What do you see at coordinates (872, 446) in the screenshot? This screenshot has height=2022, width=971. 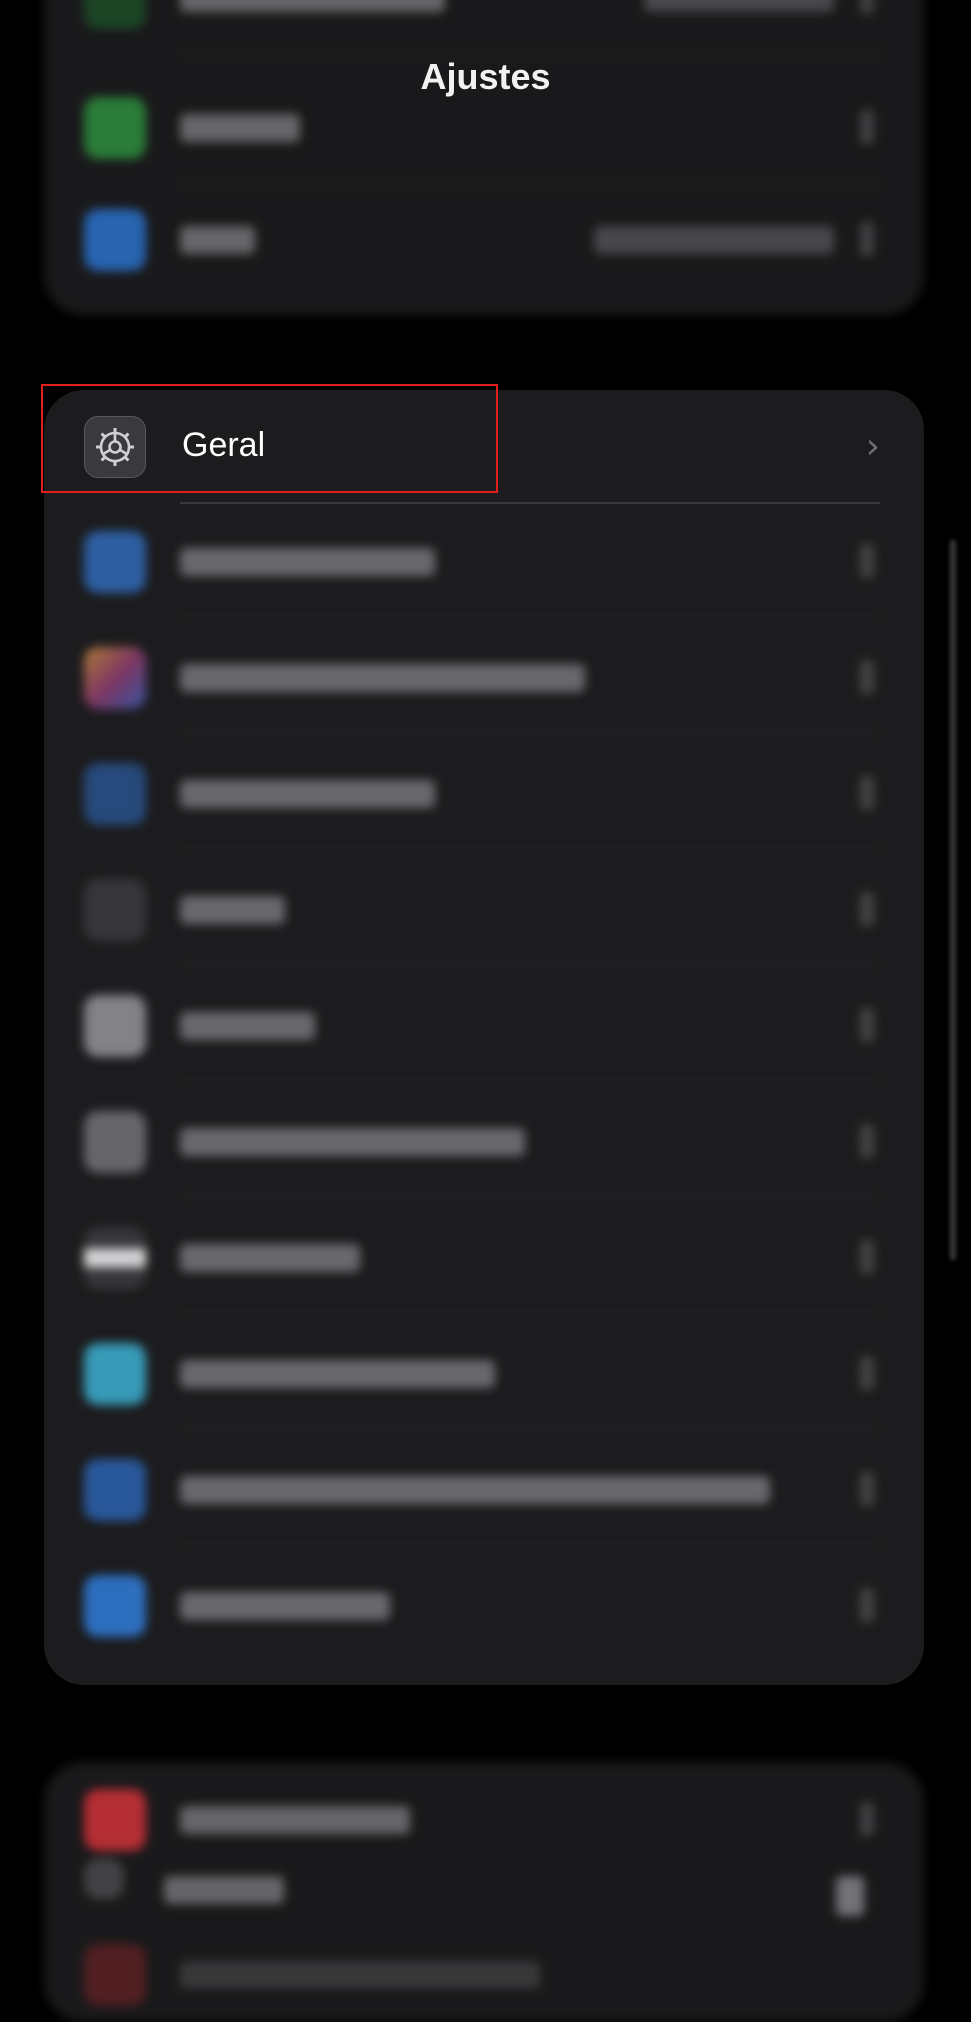 I see `chevron-right-icon: ›` at bounding box center [872, 446].